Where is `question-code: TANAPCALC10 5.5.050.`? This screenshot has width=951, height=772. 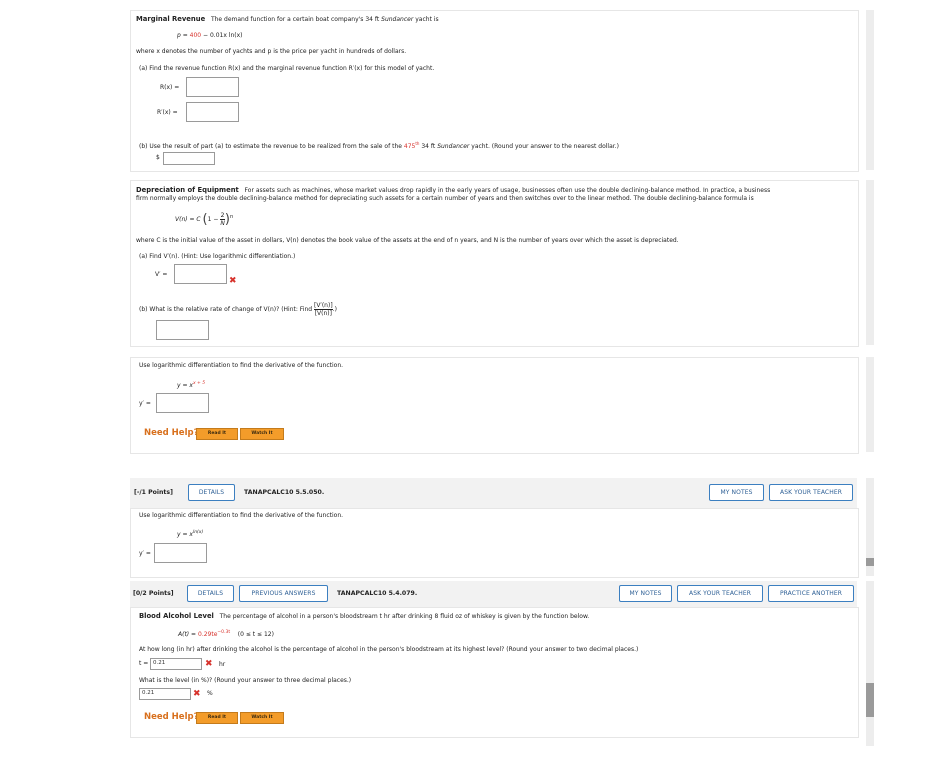
question-code: TANAPCALC10 5.5.050. is located at coordinates (284, 492).